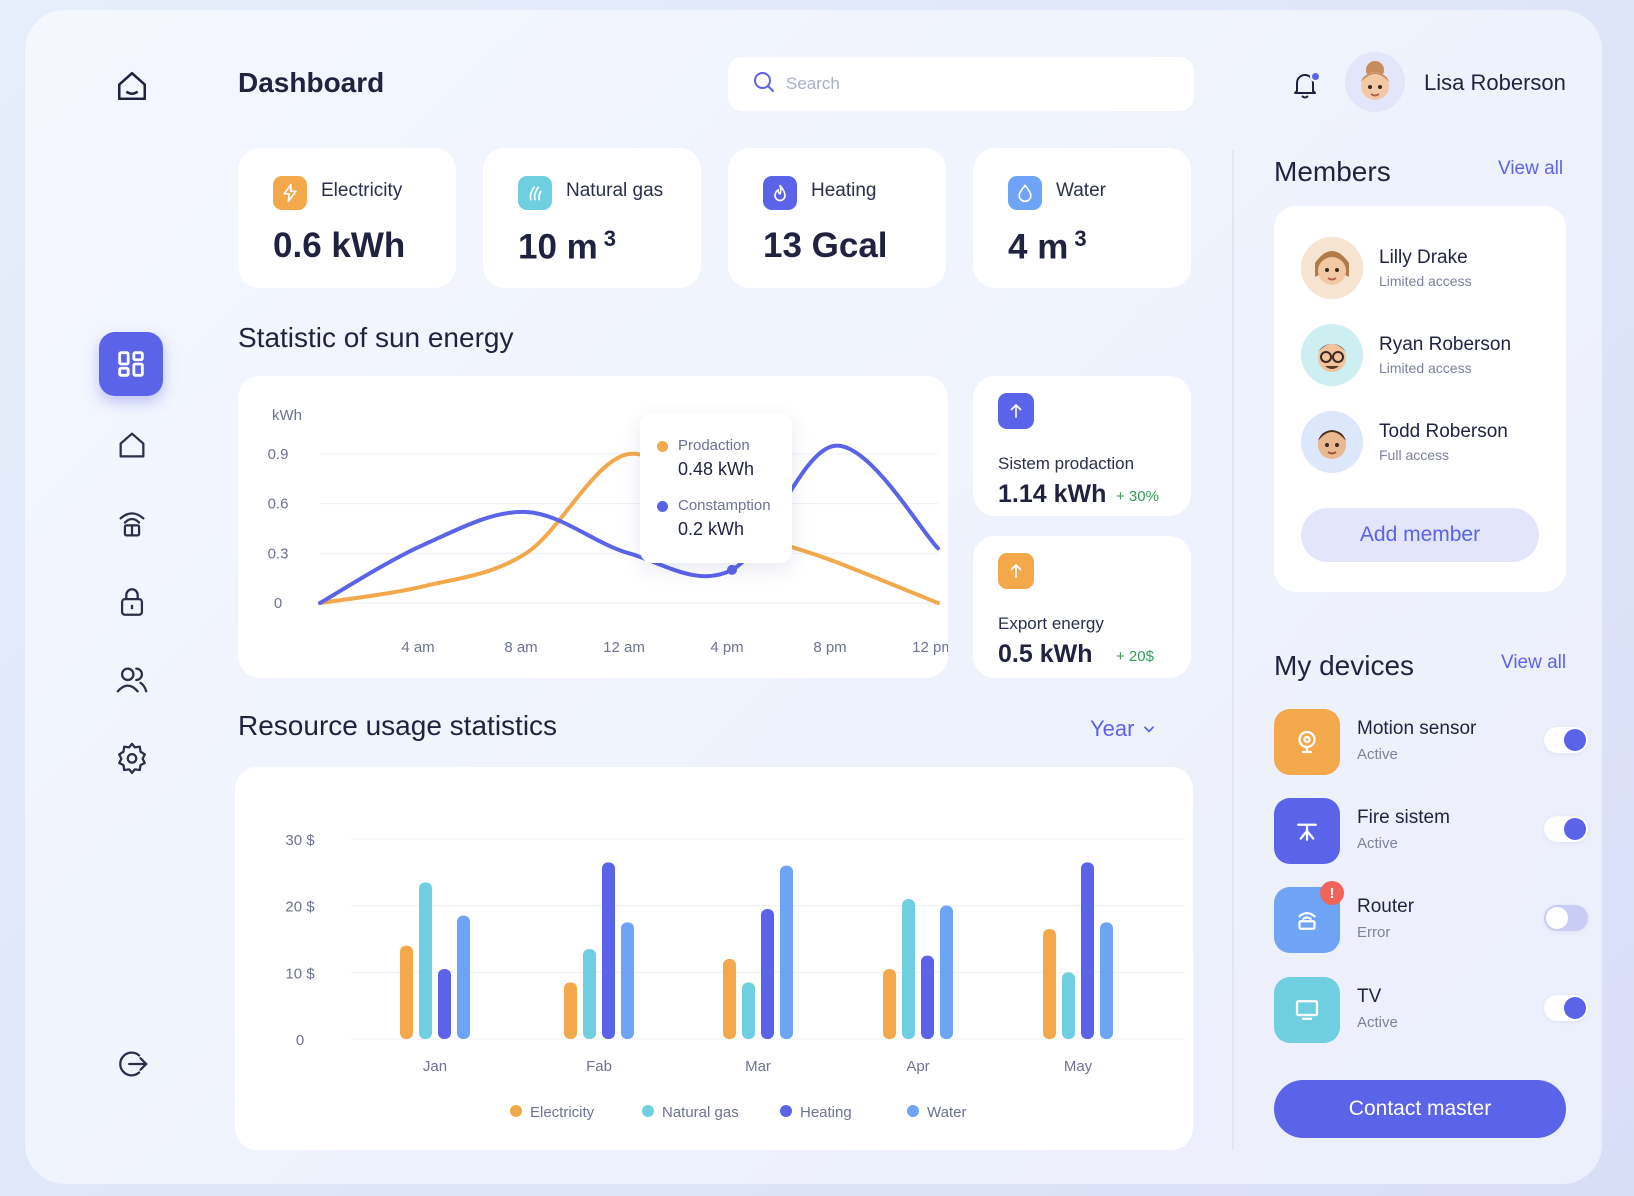 The width and height of the screenshot is (1634, 1196). Describe the element at coordinates (780, 193) in the screenshot. I see `flame-icon` at that location.